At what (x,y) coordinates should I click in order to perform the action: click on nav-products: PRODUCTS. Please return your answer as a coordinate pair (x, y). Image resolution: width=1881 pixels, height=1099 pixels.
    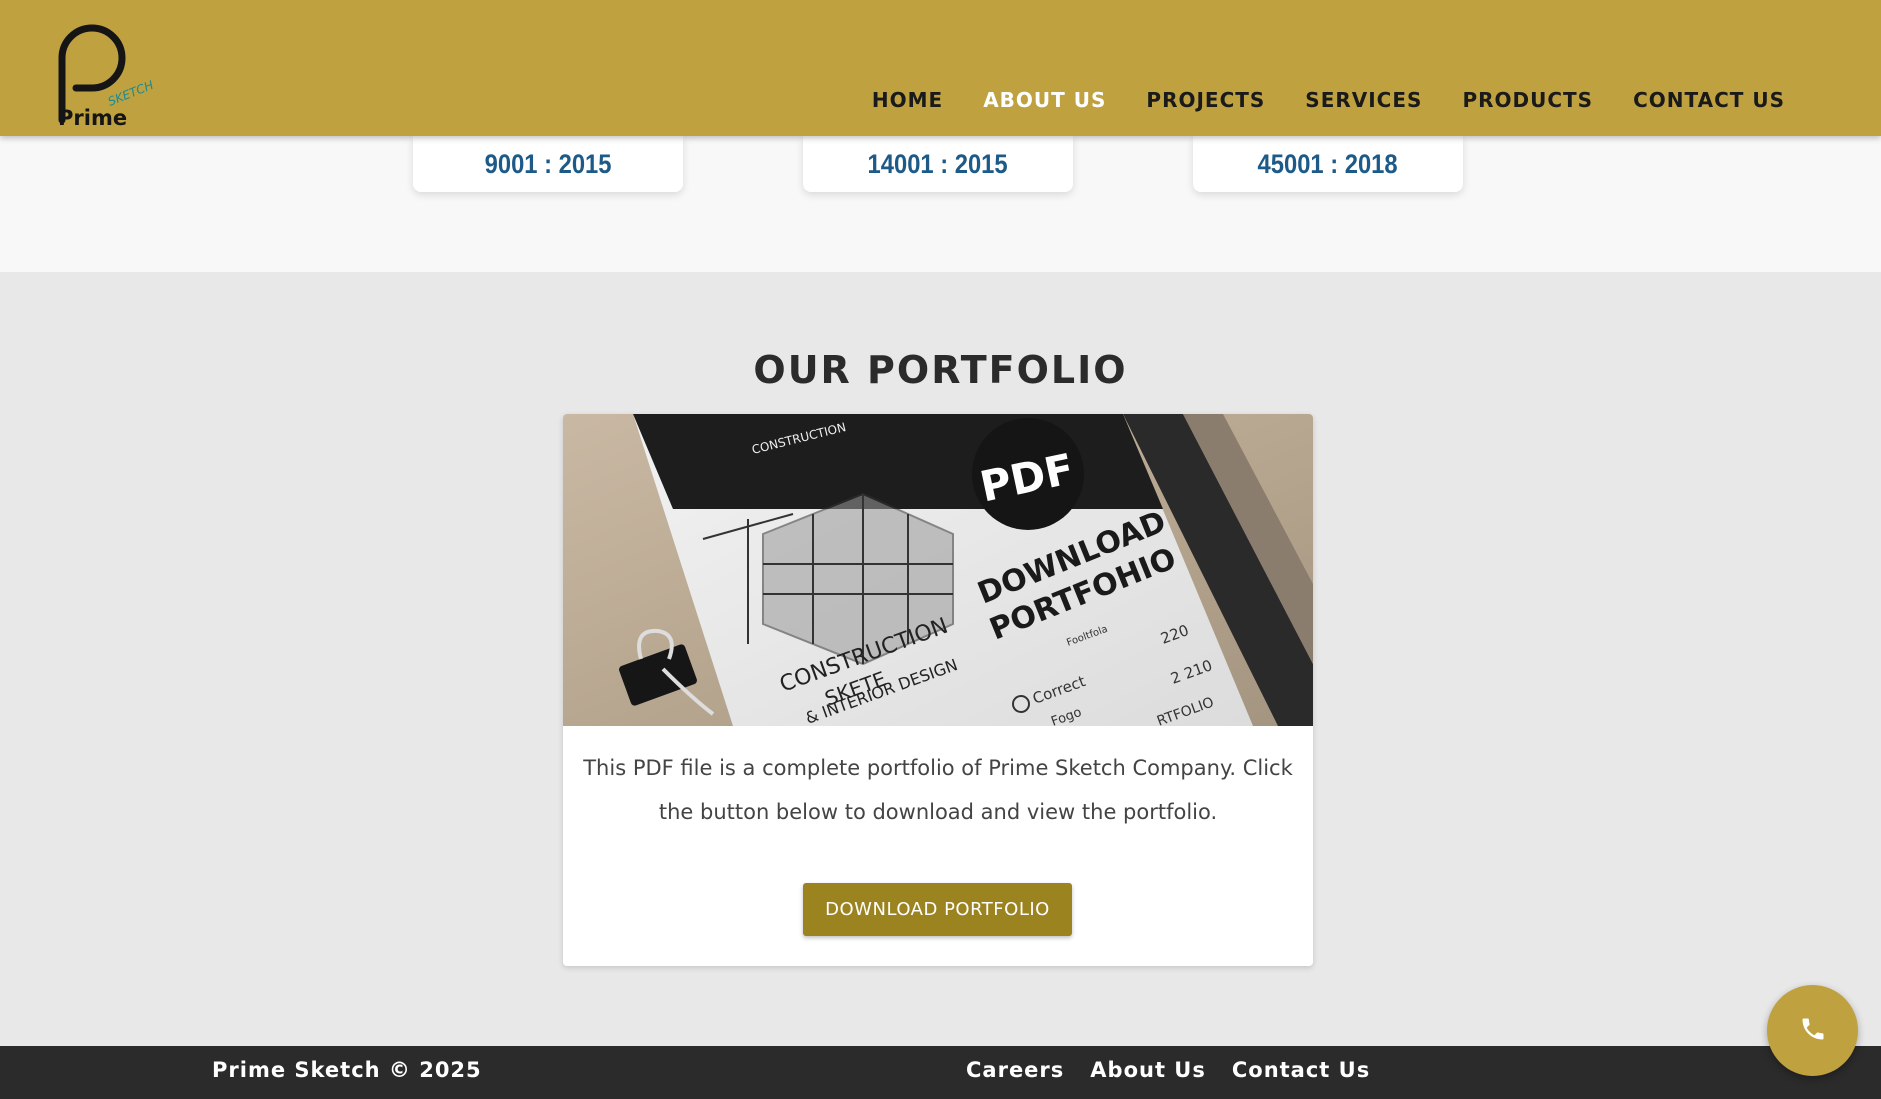
    Looking at the image, I should click on (1527, 100).